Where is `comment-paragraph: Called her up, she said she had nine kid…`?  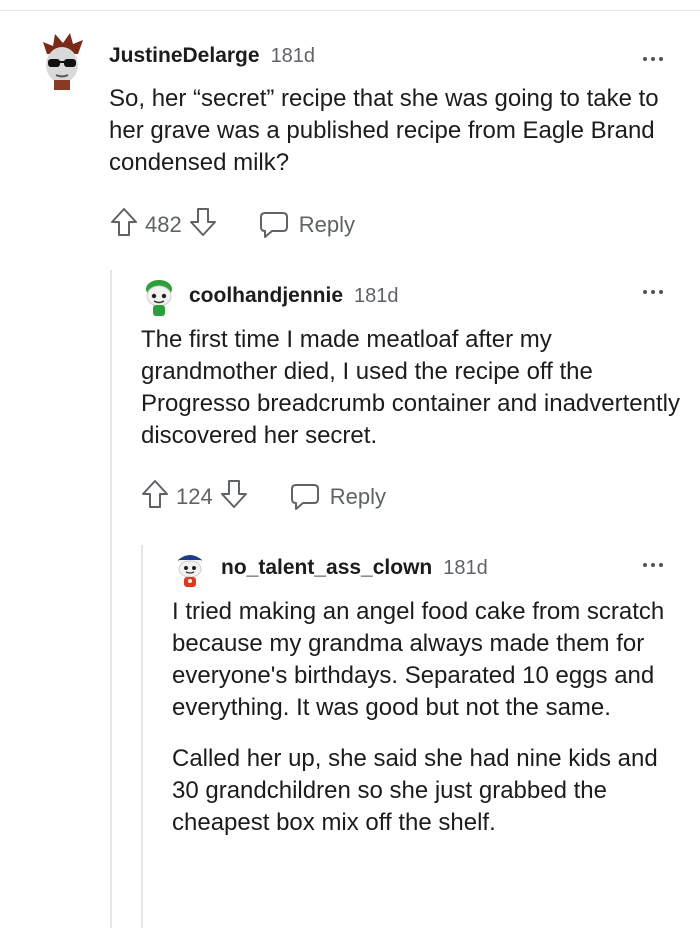
comment-paragraph: Called her up, she said she had nine kid… is located at coordinates (415, 790).